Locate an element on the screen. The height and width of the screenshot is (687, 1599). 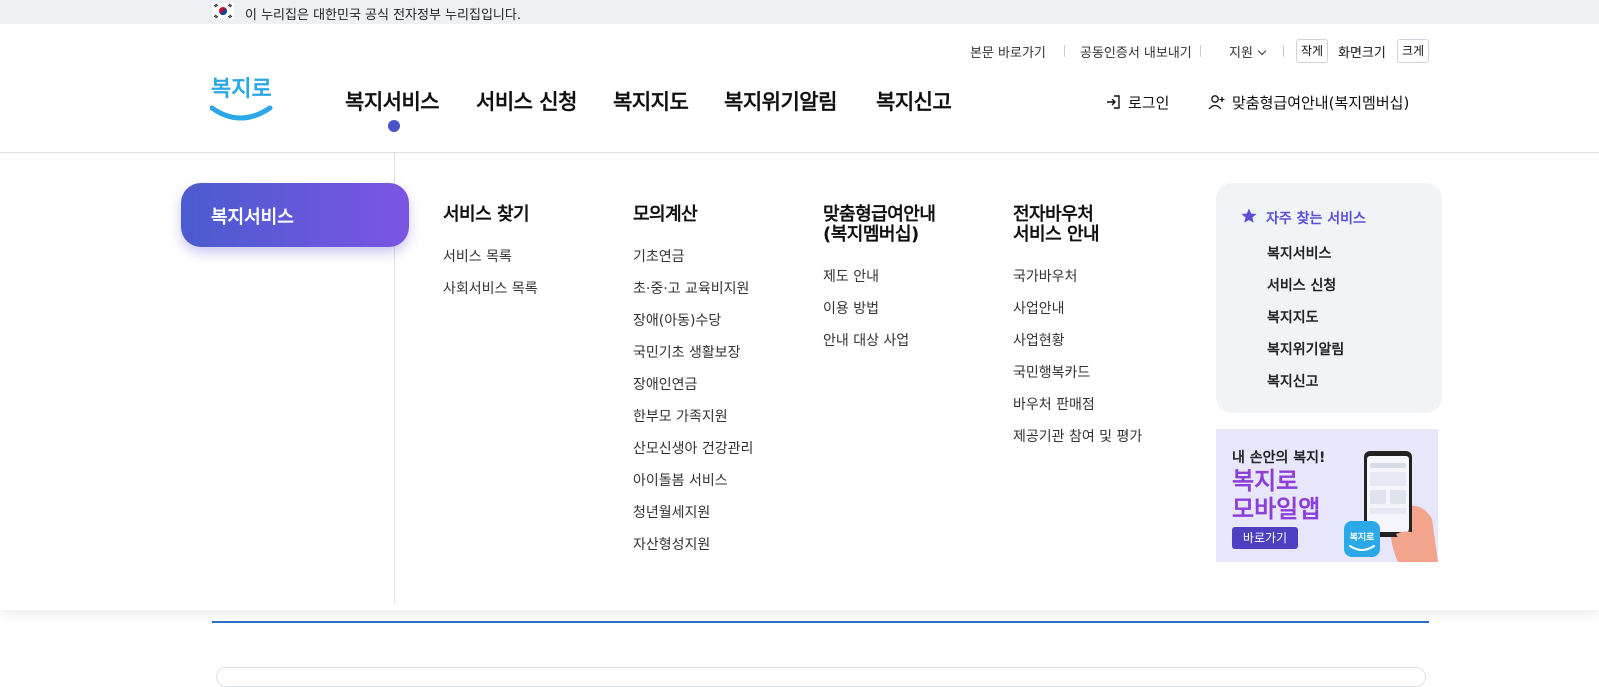
menu-item: 초·중·고 교육비지원 is located at coordinates (693, 295).